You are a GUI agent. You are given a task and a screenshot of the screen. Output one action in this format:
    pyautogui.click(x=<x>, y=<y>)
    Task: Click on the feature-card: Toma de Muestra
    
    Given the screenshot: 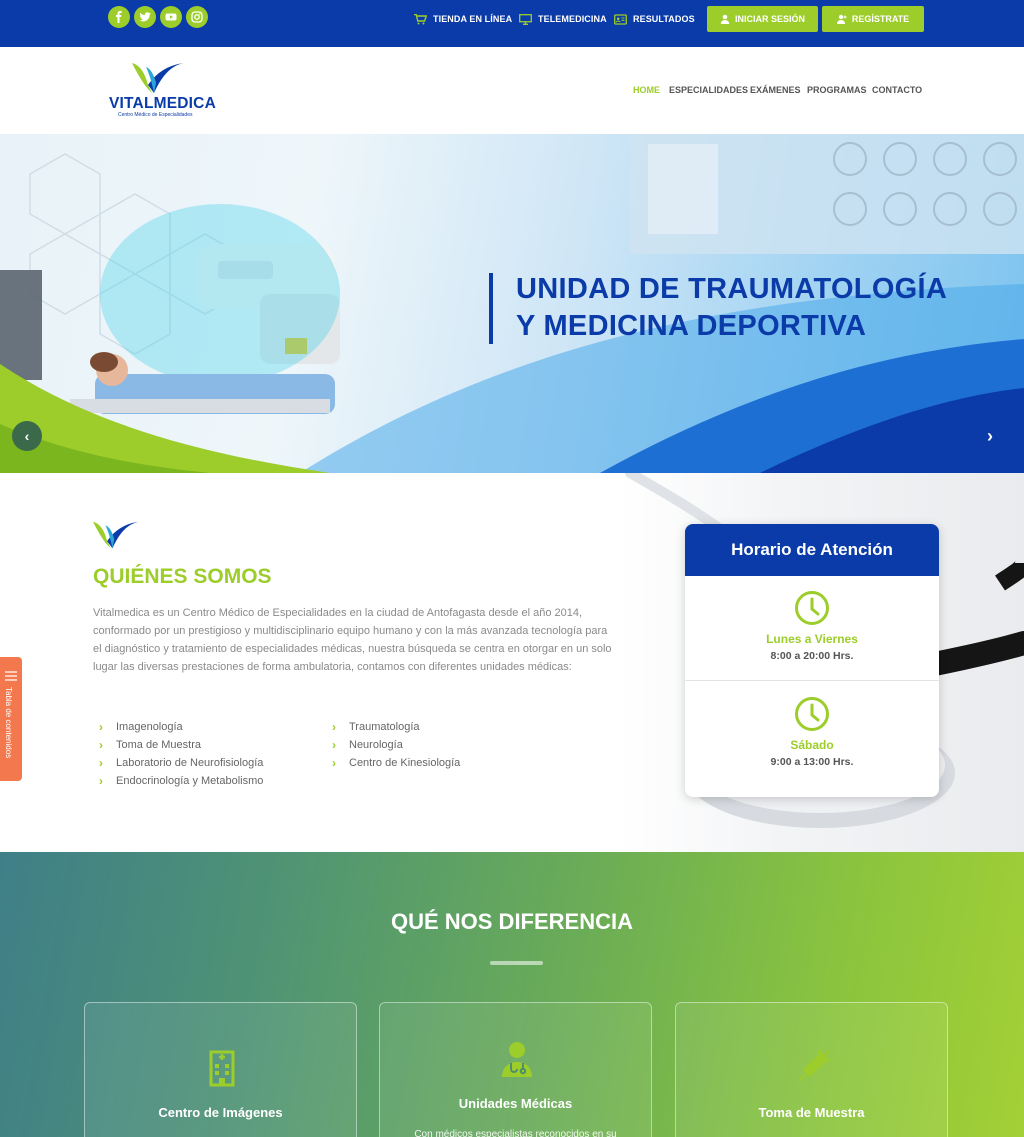 What is the action you would take?
    pyautogui.click(x=811, y=1069)
    